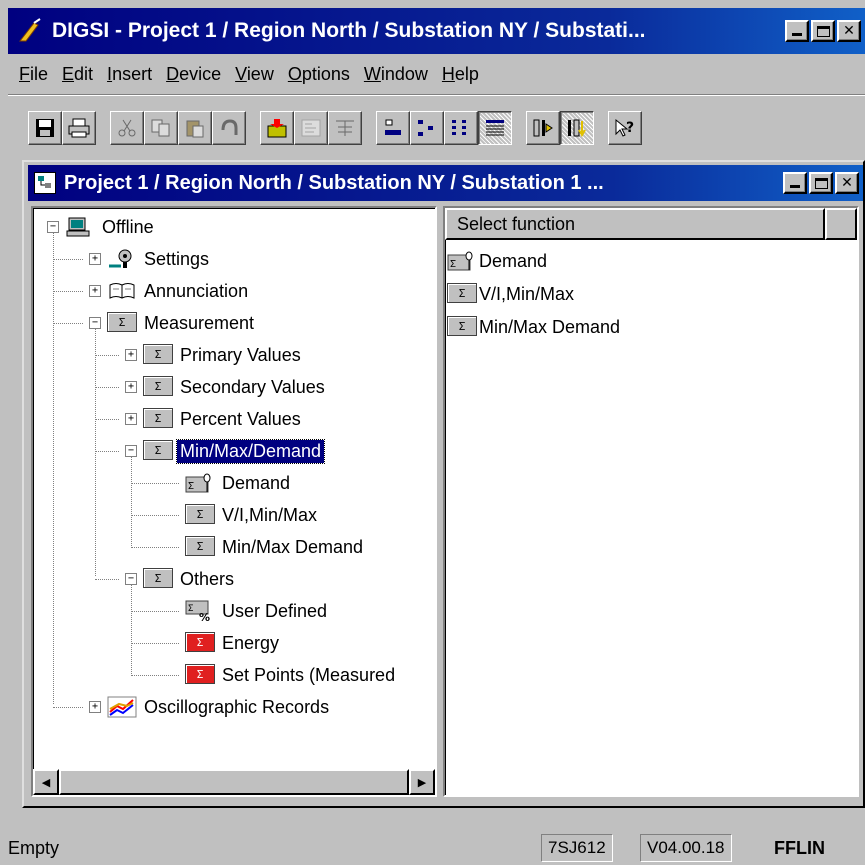 The width and height of the screenshot is (865, 865). I want to click on tree-item-set-points-measured: Σ Set Points (Measured, so click(291, 675).